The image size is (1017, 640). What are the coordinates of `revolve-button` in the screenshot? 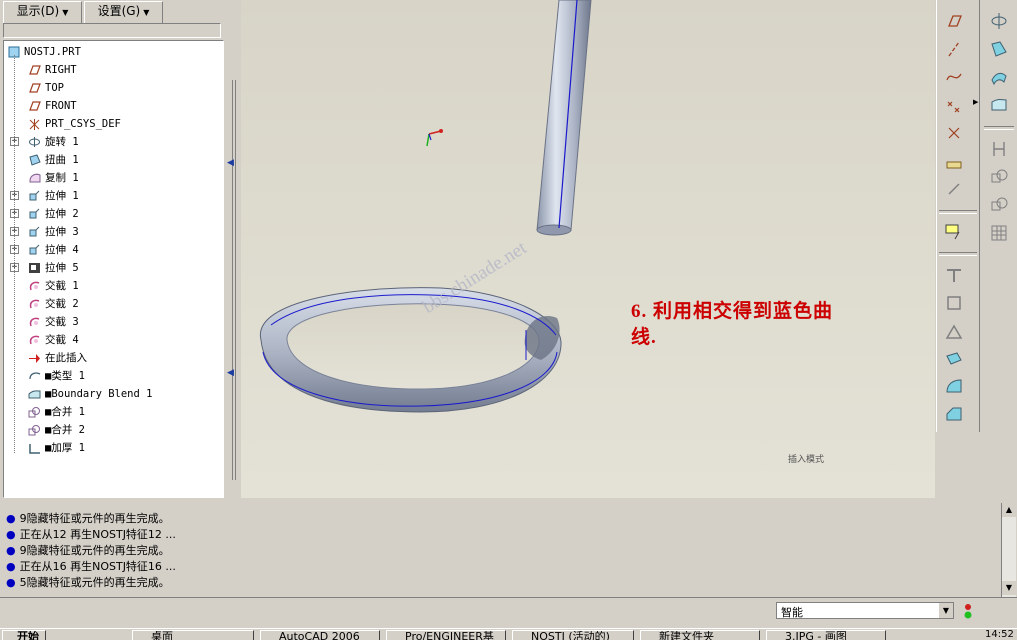 It's located at (999, 21).